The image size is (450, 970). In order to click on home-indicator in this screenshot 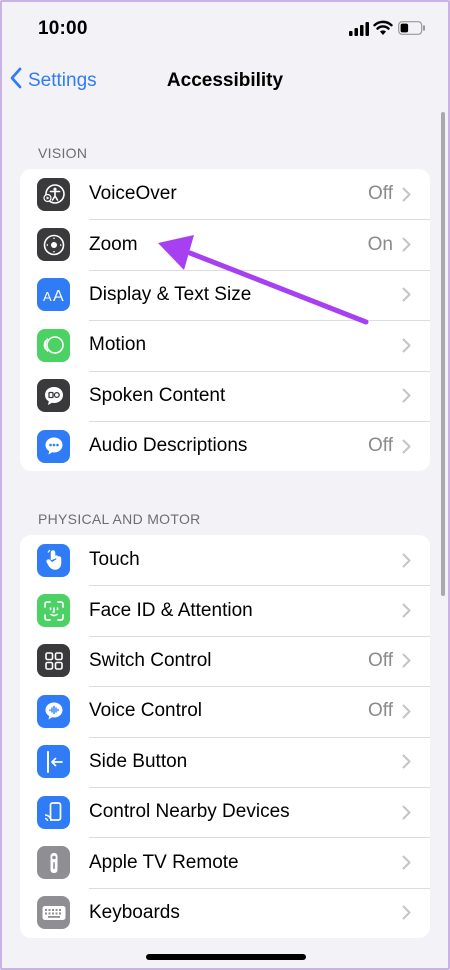, I will do `click(226, 957)`.